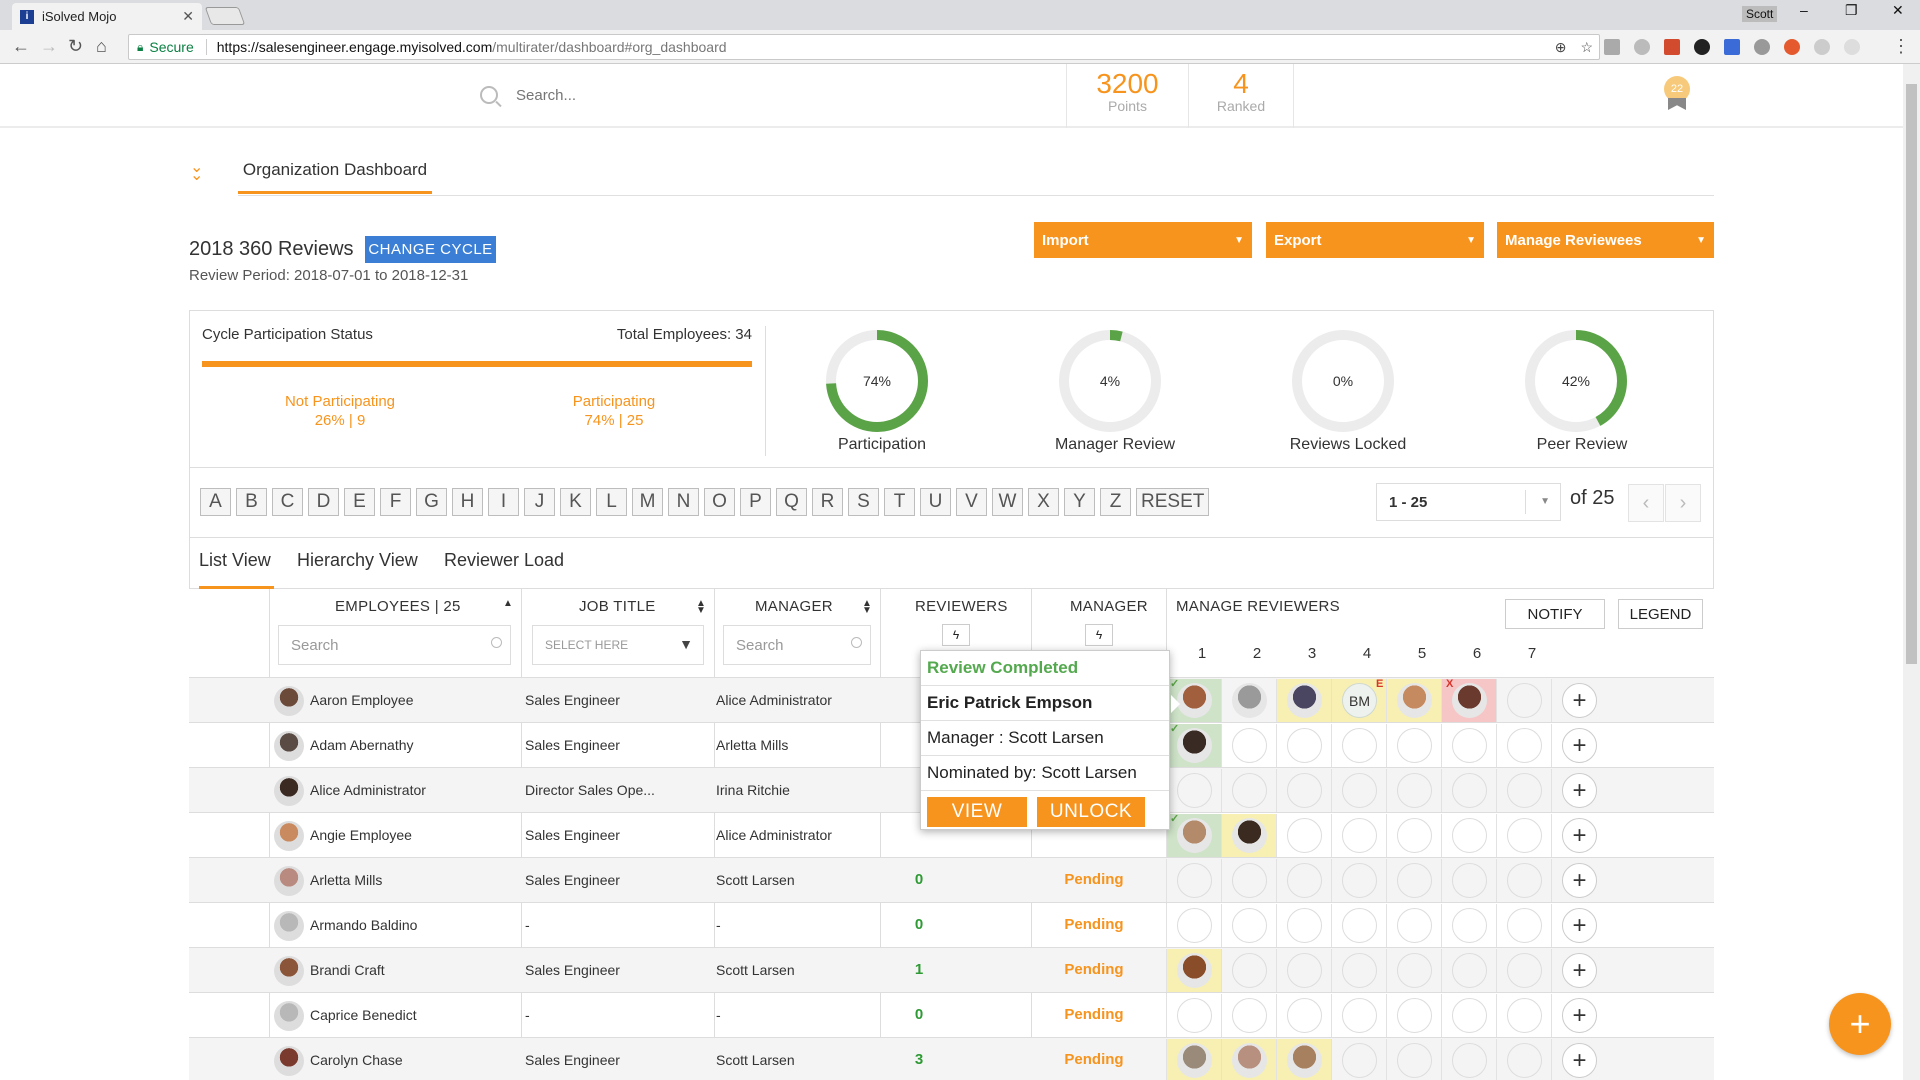 This screenshot has width=1920, height=1080. Describe the element at coordinates (1760, 14) in the screenshot. I see `profile-name: Scott` at that location.